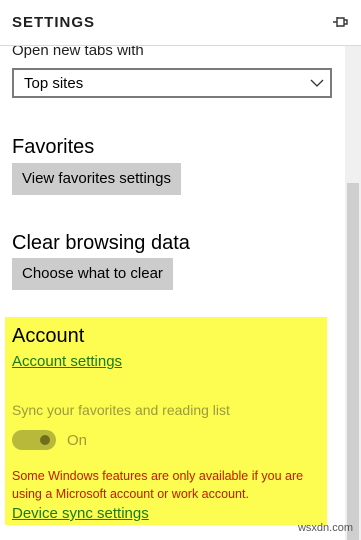 The width and height of the screenshot is (361, 540). I want to click on new-tabs-dropdown: Top sites, so click(172, 83).